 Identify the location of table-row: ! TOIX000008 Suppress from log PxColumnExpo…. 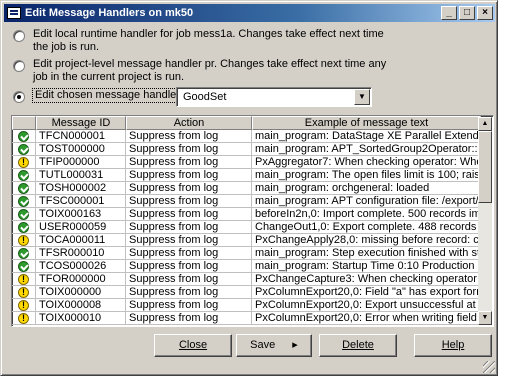
(252, 305).